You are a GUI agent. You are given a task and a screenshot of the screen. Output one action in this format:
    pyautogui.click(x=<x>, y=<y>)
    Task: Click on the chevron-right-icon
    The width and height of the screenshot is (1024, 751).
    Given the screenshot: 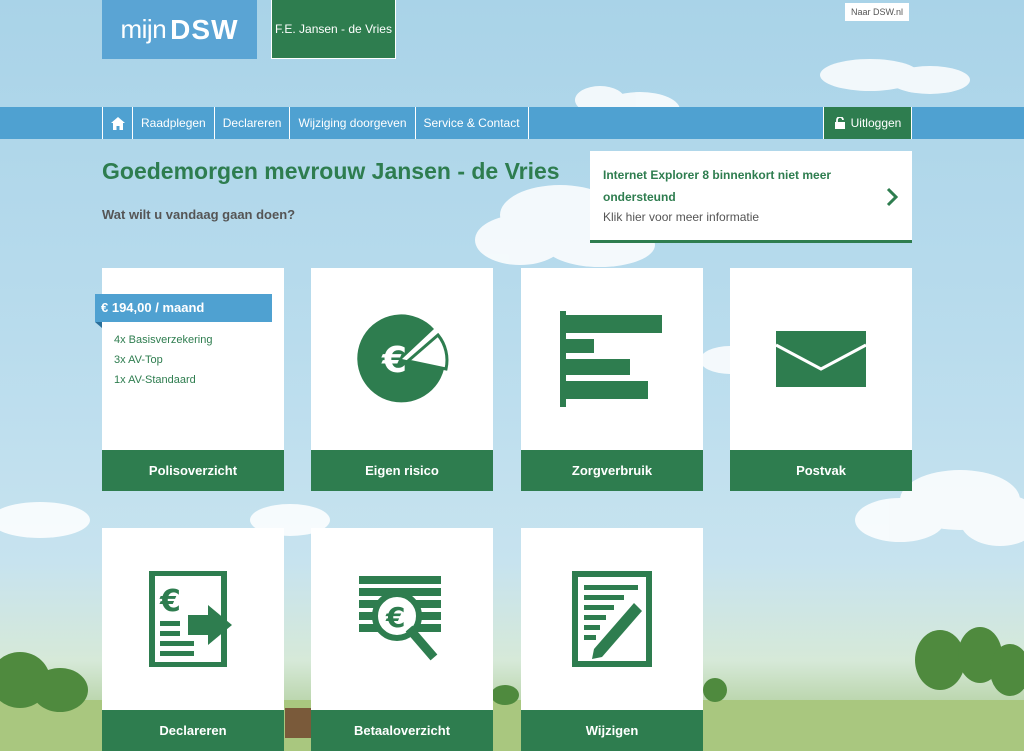 What is the action you would take?
    pyautogui.click(x=892, y=197)
    